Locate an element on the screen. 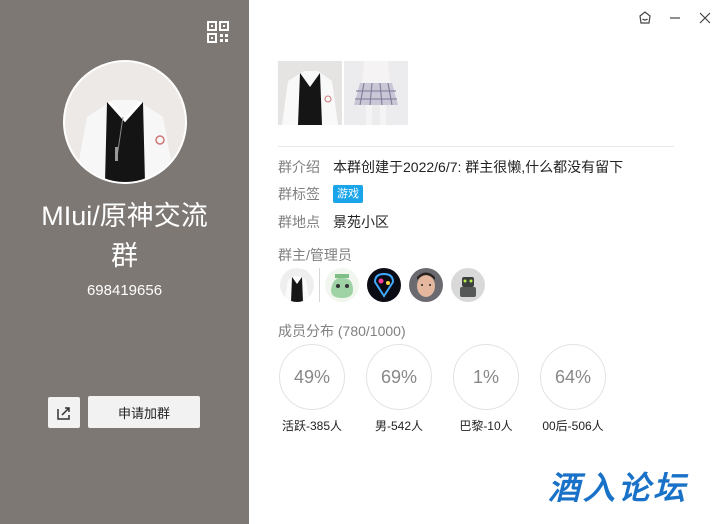 The height and width of the screenshot is (524, 724). group-name-line2: 群 is located at coordinates (124, 256).